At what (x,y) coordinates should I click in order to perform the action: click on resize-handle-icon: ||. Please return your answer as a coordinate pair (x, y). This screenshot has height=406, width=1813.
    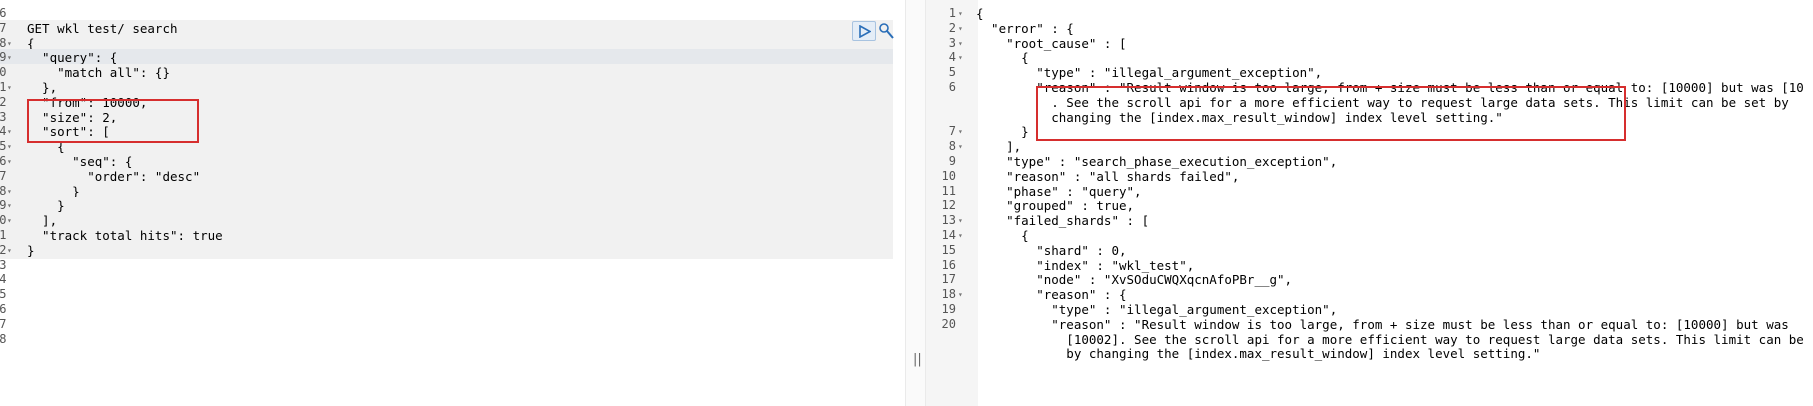
    Looking at the image, I should click on (917, 359).